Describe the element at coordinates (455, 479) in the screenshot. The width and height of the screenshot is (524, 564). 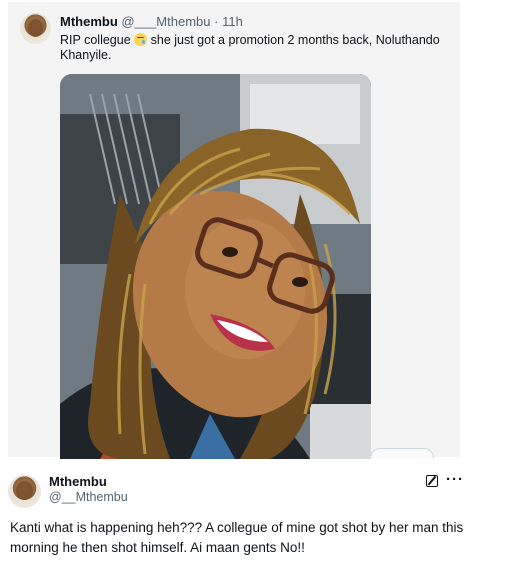
I see `more-options-icon: ···` at that location.